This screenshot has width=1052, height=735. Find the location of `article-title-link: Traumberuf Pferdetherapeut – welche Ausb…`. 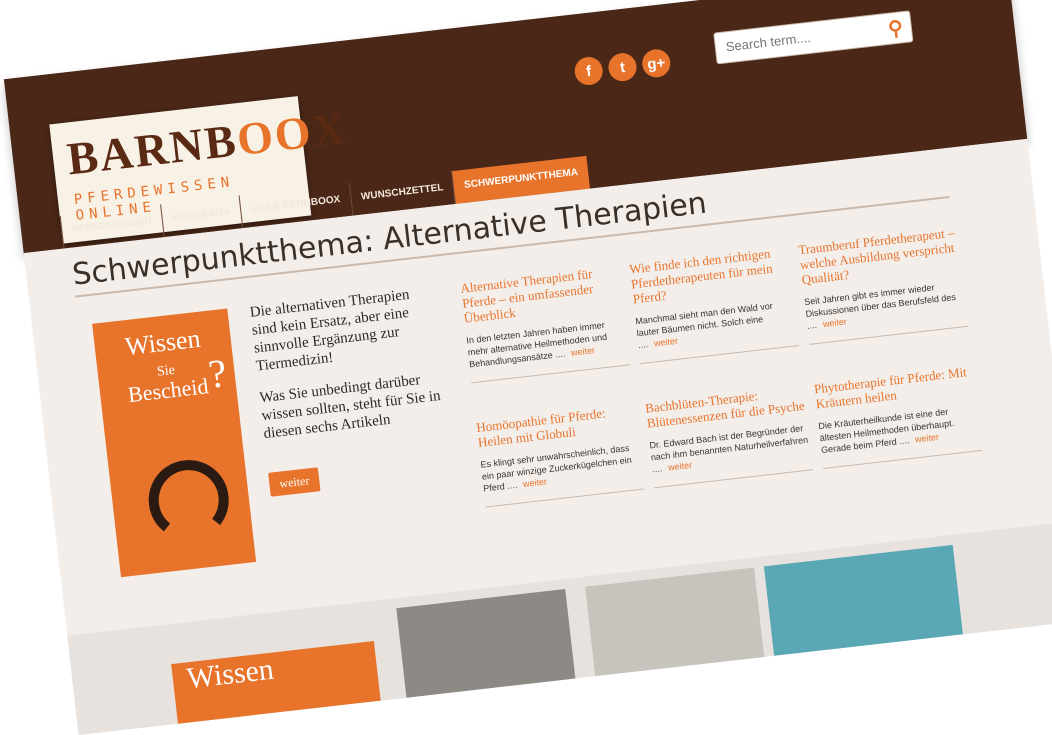

article-title-link: Traumberuf Pferdetherapeut – welche Ausb… is located at coordinates (879, 256).